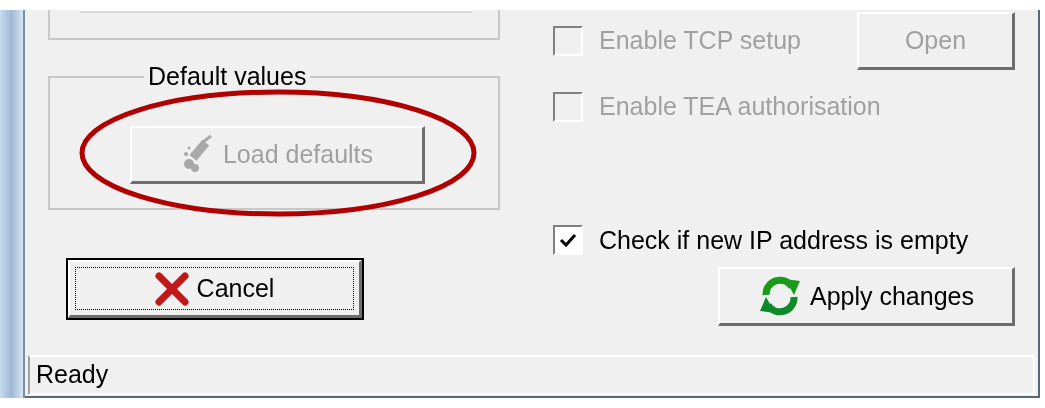 This screenshot has height=408, width=1045. I want to click on cross-icon, so click(171, 288).